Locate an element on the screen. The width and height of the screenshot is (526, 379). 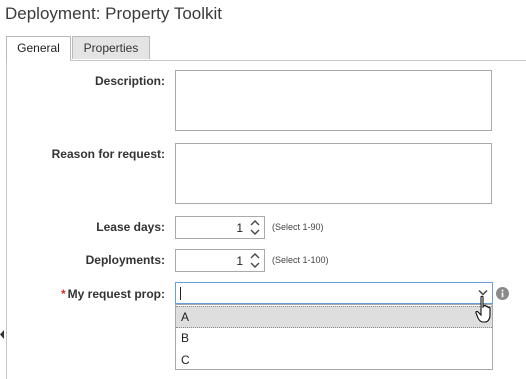
reason-label: Reason for request: is located at coordinates (108, 154).